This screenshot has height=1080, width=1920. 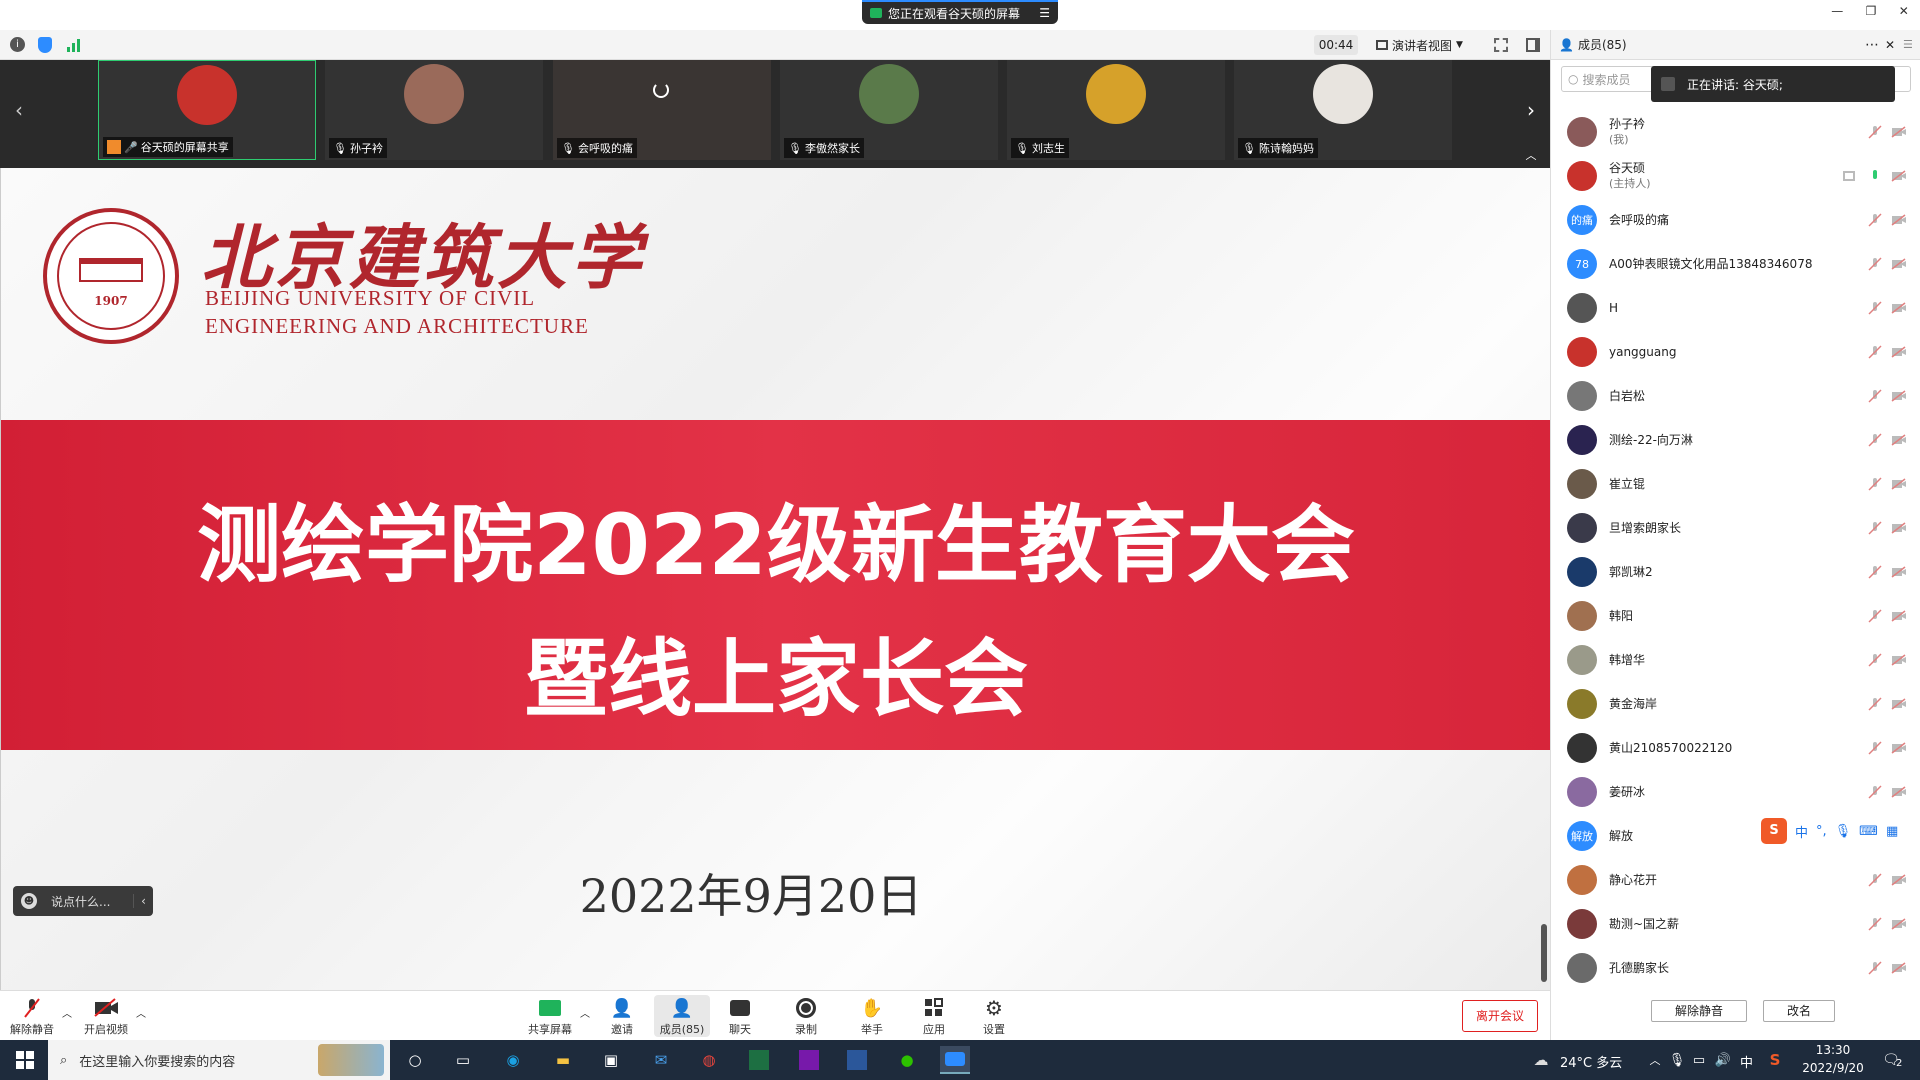 What do you see at coordinates (1735, 572) in the screenshot?
I see `member-row: 郭凯琳2` at bounding box center [1735, 572].